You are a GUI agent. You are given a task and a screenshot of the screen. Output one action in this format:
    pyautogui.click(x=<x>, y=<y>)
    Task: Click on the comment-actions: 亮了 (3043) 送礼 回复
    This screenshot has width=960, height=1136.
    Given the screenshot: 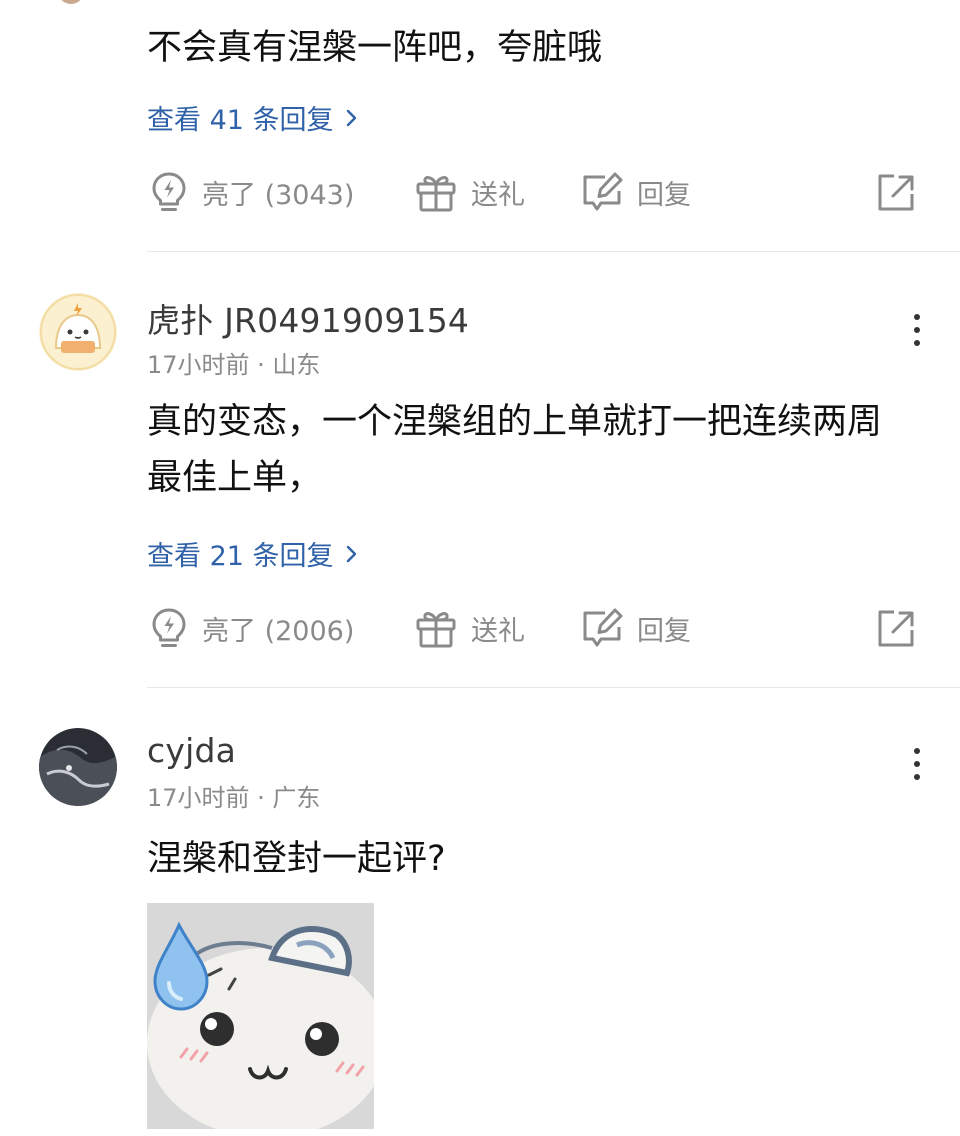 What is the action you would take?
    pyautogui.click(x=480, y=192)
    